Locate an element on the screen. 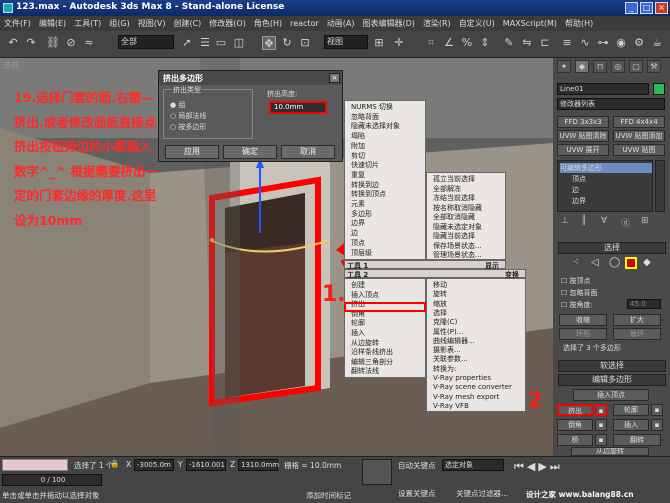 The width and height of the screenshot is (670, 503). display-tab-icon: ▢ is located at coordinates (636, 66).